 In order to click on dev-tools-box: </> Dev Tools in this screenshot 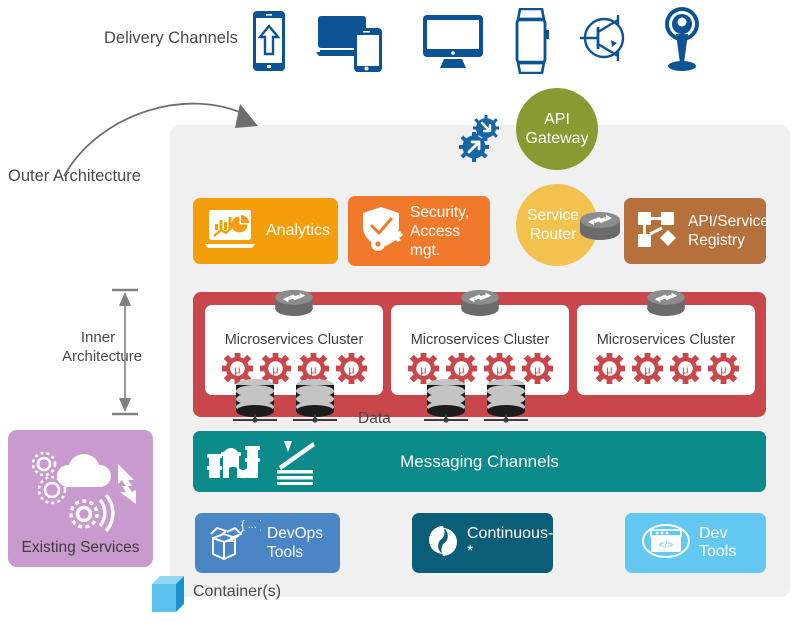, I will do `click(695, 543)`.